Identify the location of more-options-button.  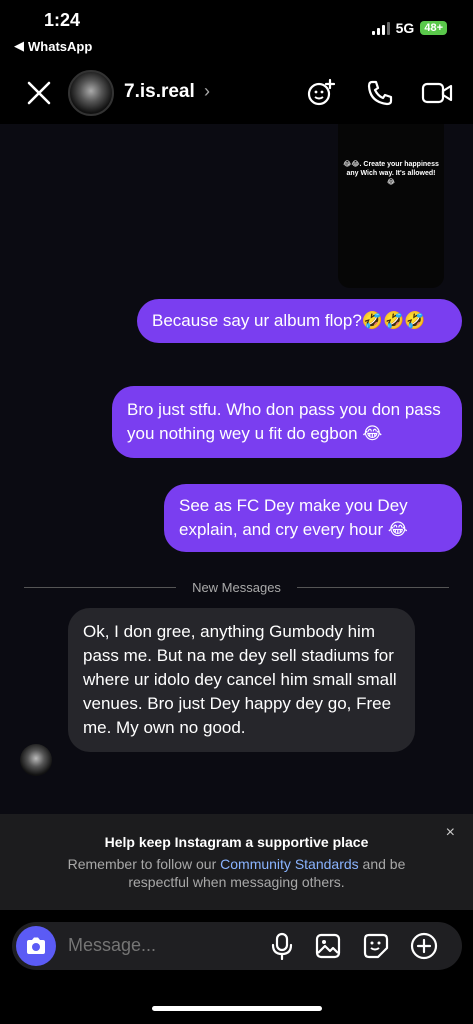
(424, 946).